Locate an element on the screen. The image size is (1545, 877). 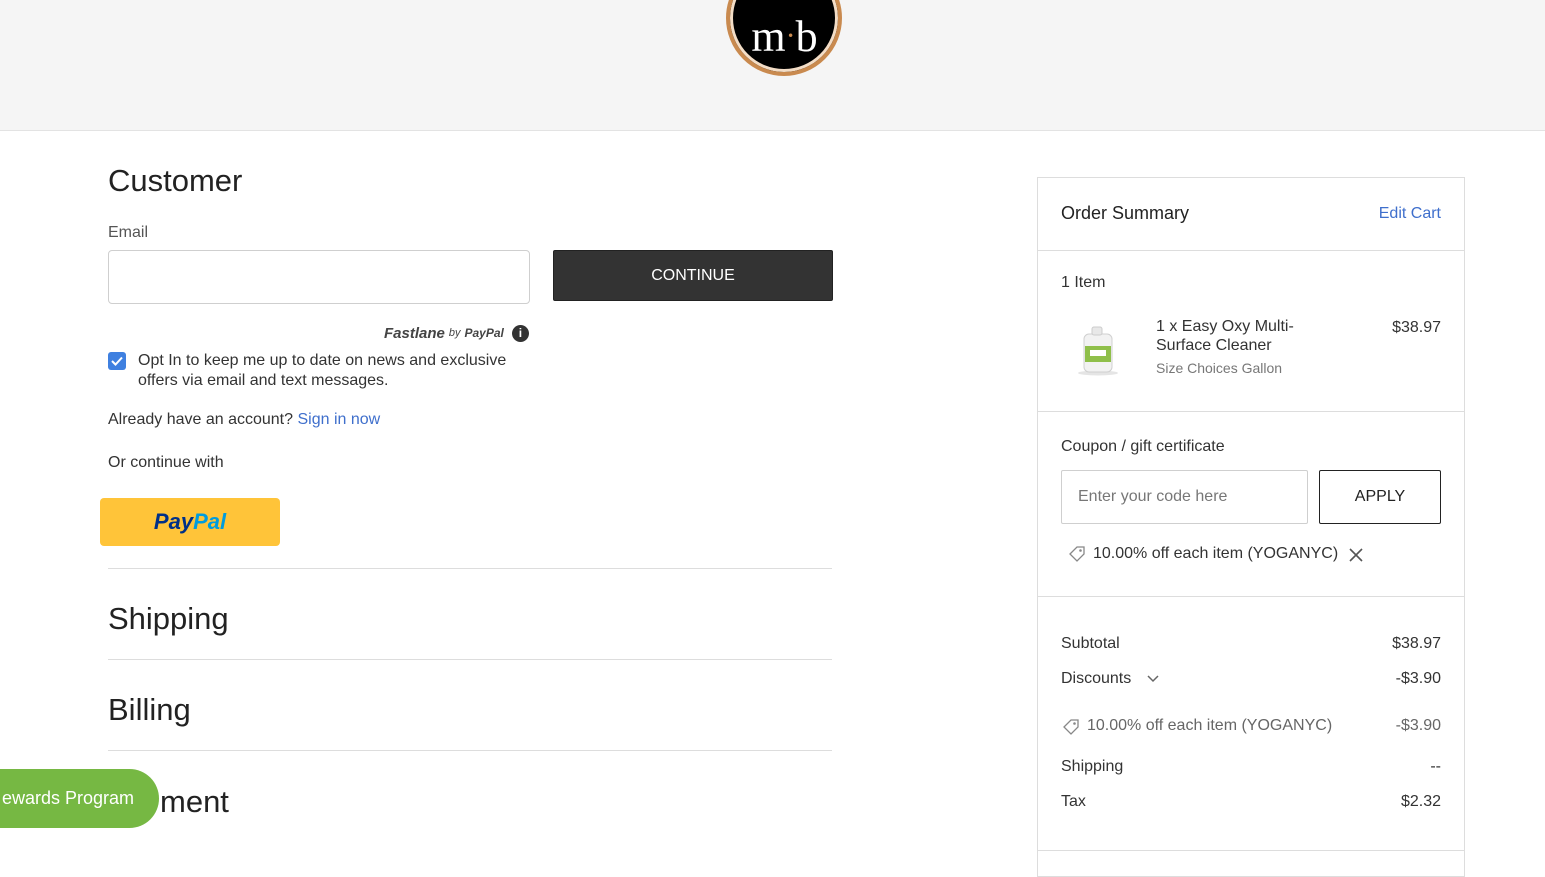
continue-with-label: Or continue with is located at coordinates (166, 462).